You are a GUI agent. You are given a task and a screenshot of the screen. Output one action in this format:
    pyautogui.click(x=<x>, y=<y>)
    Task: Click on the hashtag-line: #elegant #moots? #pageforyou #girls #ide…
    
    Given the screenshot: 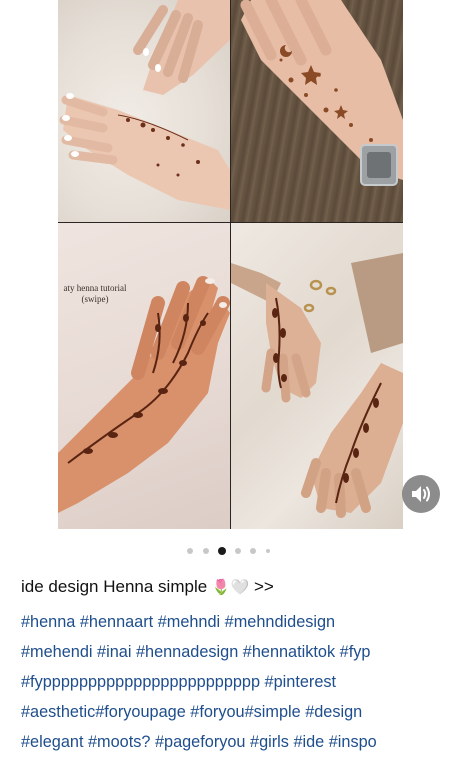 What is the action you would take?
    pyautogui.click(x=236, y=742)
    